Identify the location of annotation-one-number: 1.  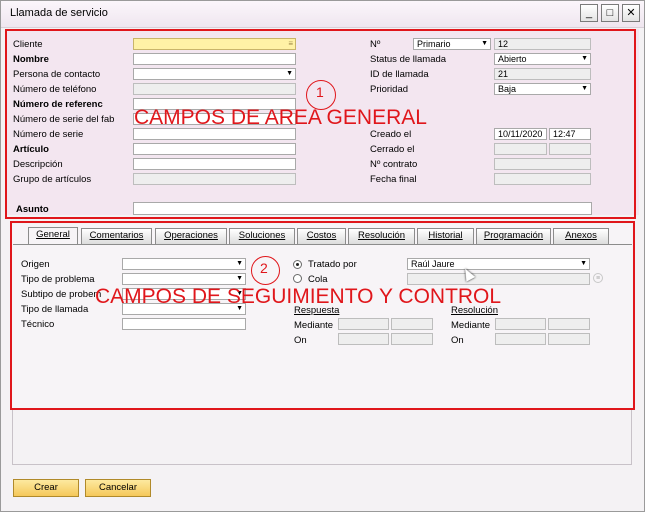
(320, 92).